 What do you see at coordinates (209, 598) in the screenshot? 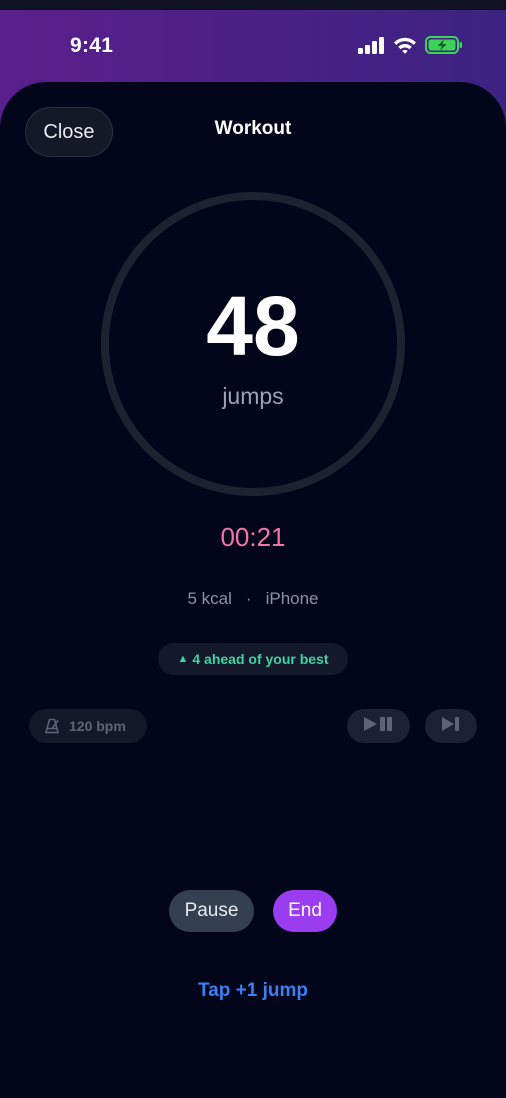
I see `calories-label: 5 kcal` at bounding box center [209, 598].